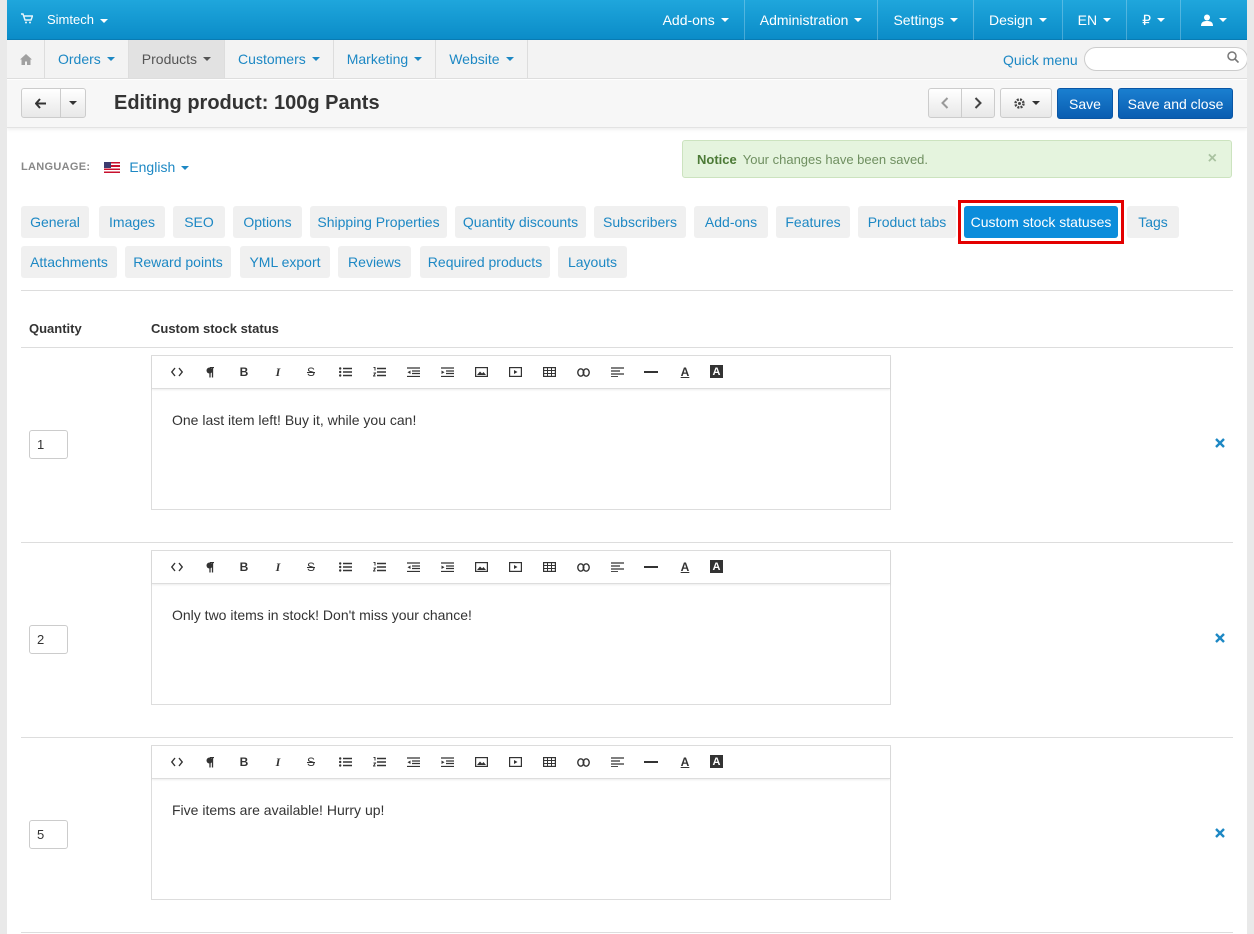 This screenshot has height=934, width=1254. I want to click on nav-customers: Customers, so click(279, 59).